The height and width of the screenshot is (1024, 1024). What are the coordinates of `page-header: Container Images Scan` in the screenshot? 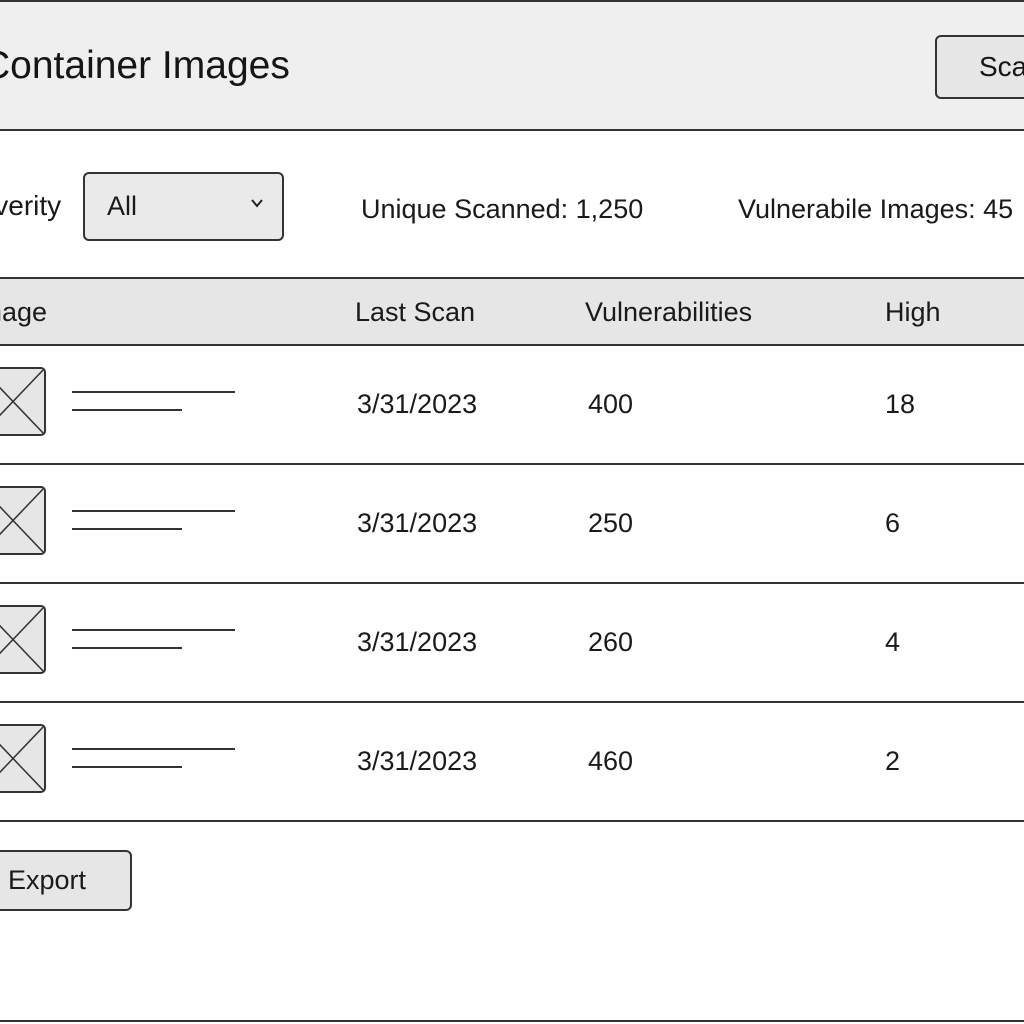 It's located at (512, 66).